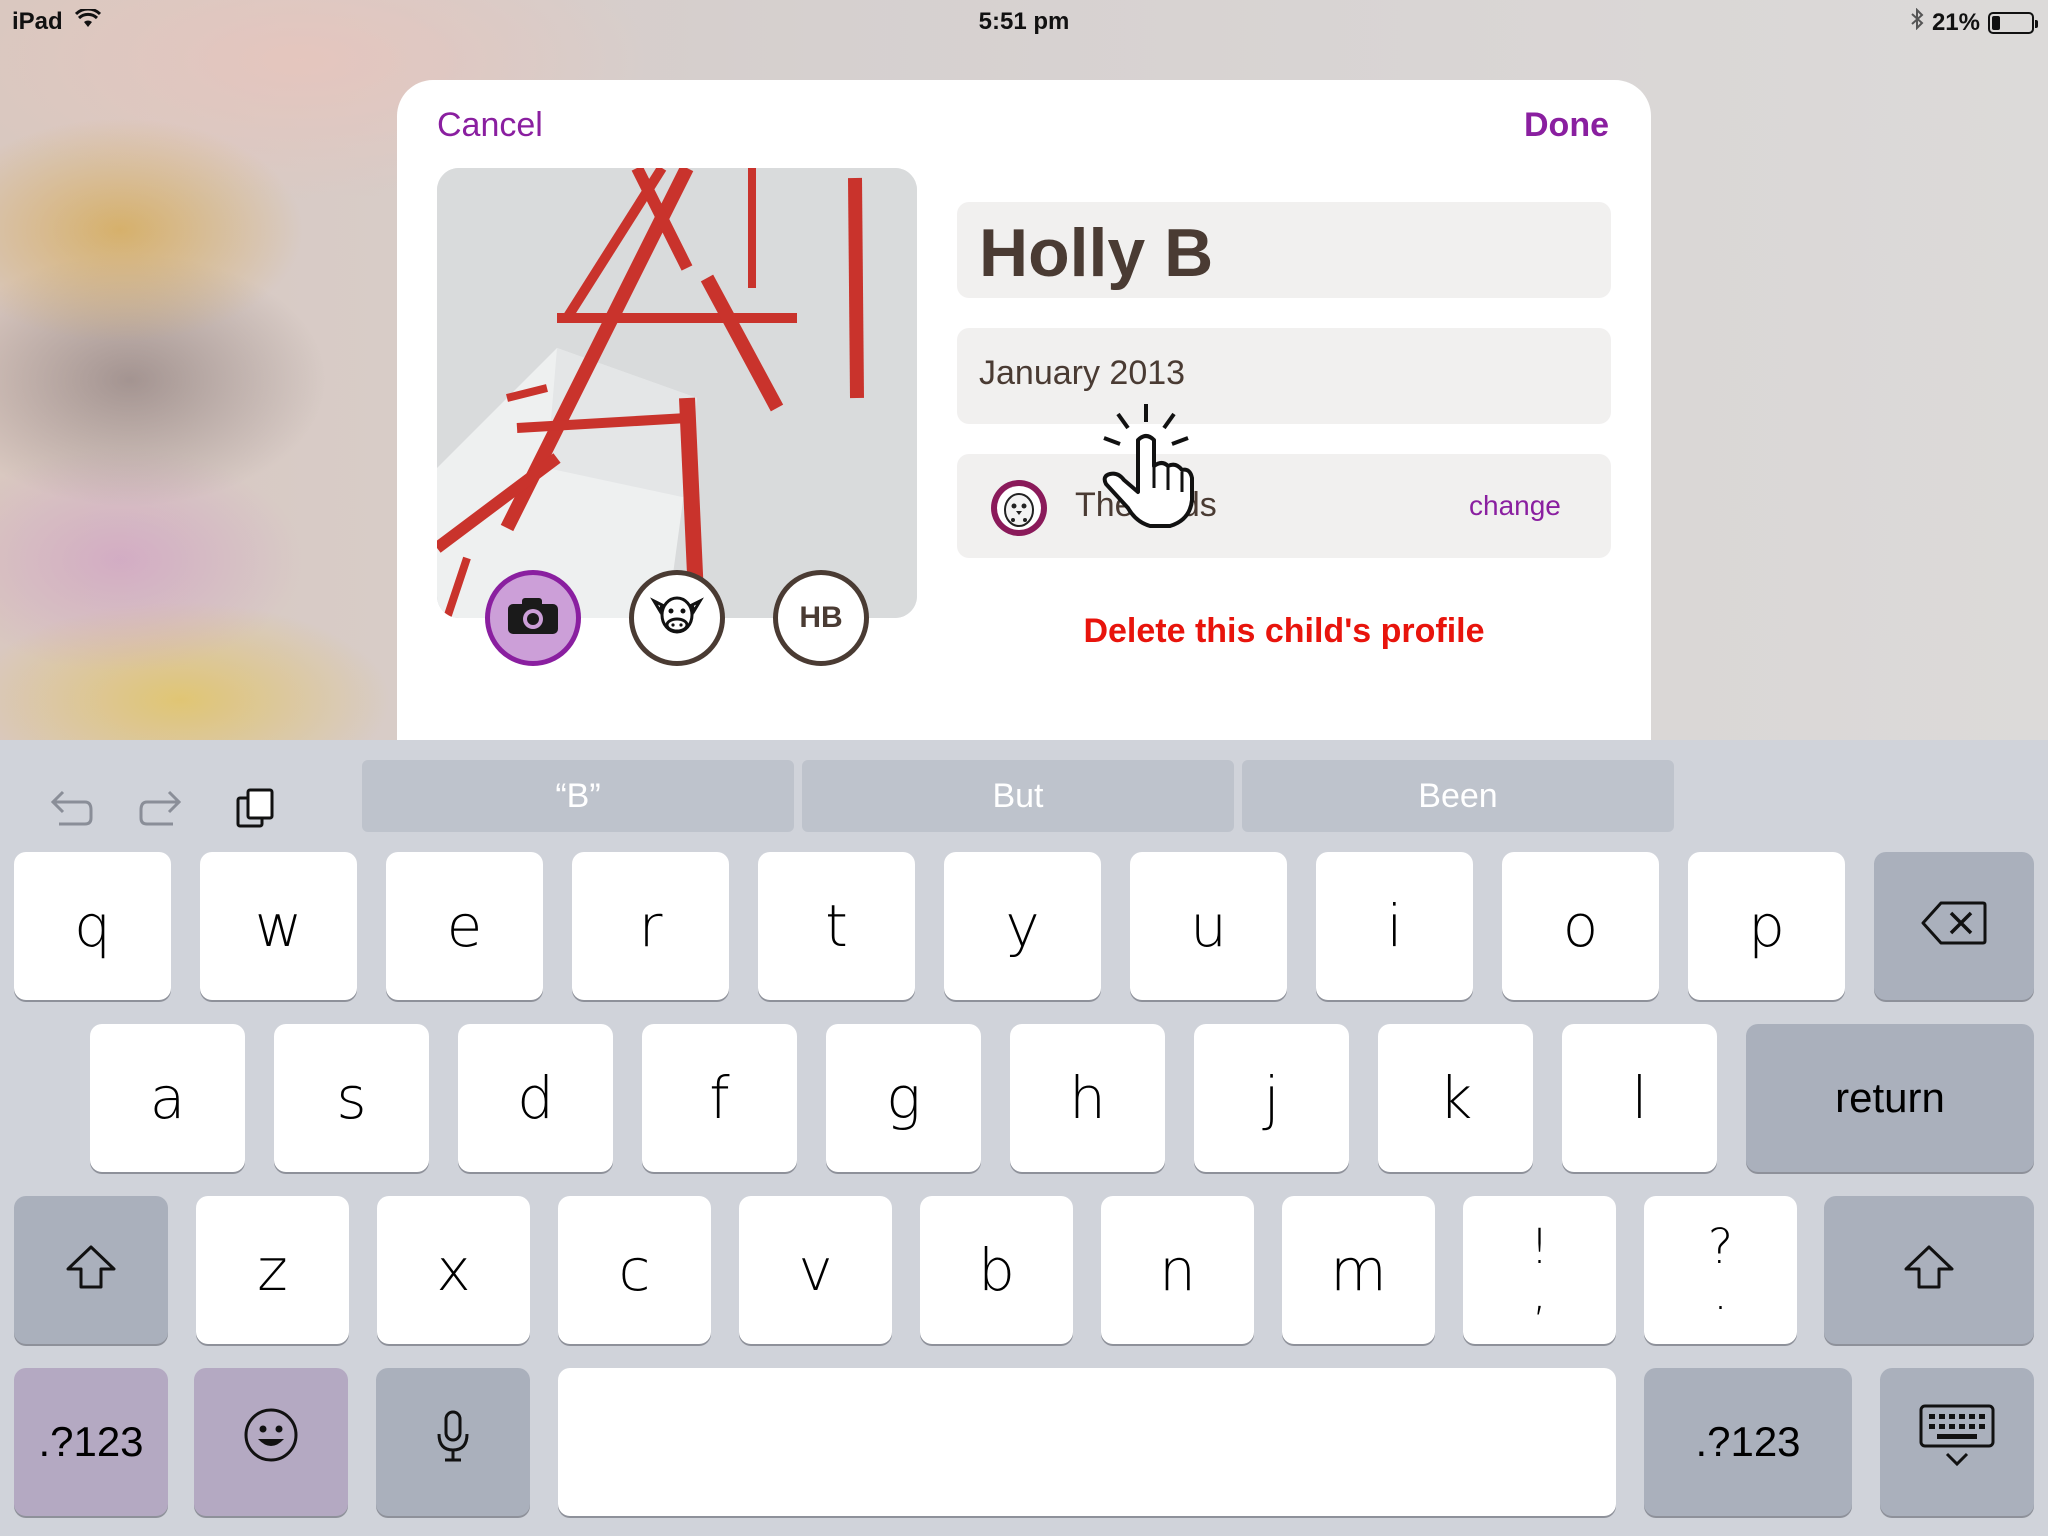  What do you see at coordinates (1458, 796) in the screenshot?
I see `suggestion-3: Been` at bounding box center [1458, 796].